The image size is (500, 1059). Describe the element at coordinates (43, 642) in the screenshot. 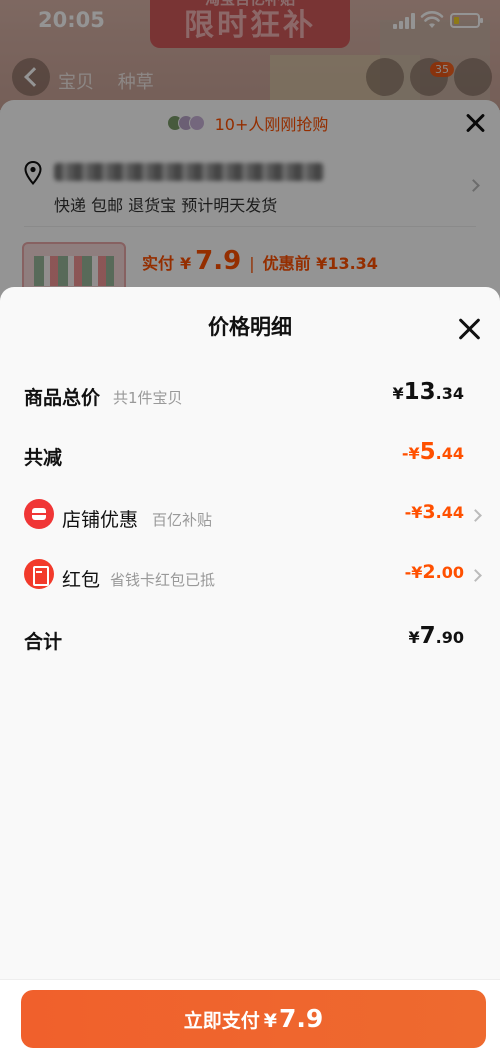

I see `row-label: 合计` at that location.